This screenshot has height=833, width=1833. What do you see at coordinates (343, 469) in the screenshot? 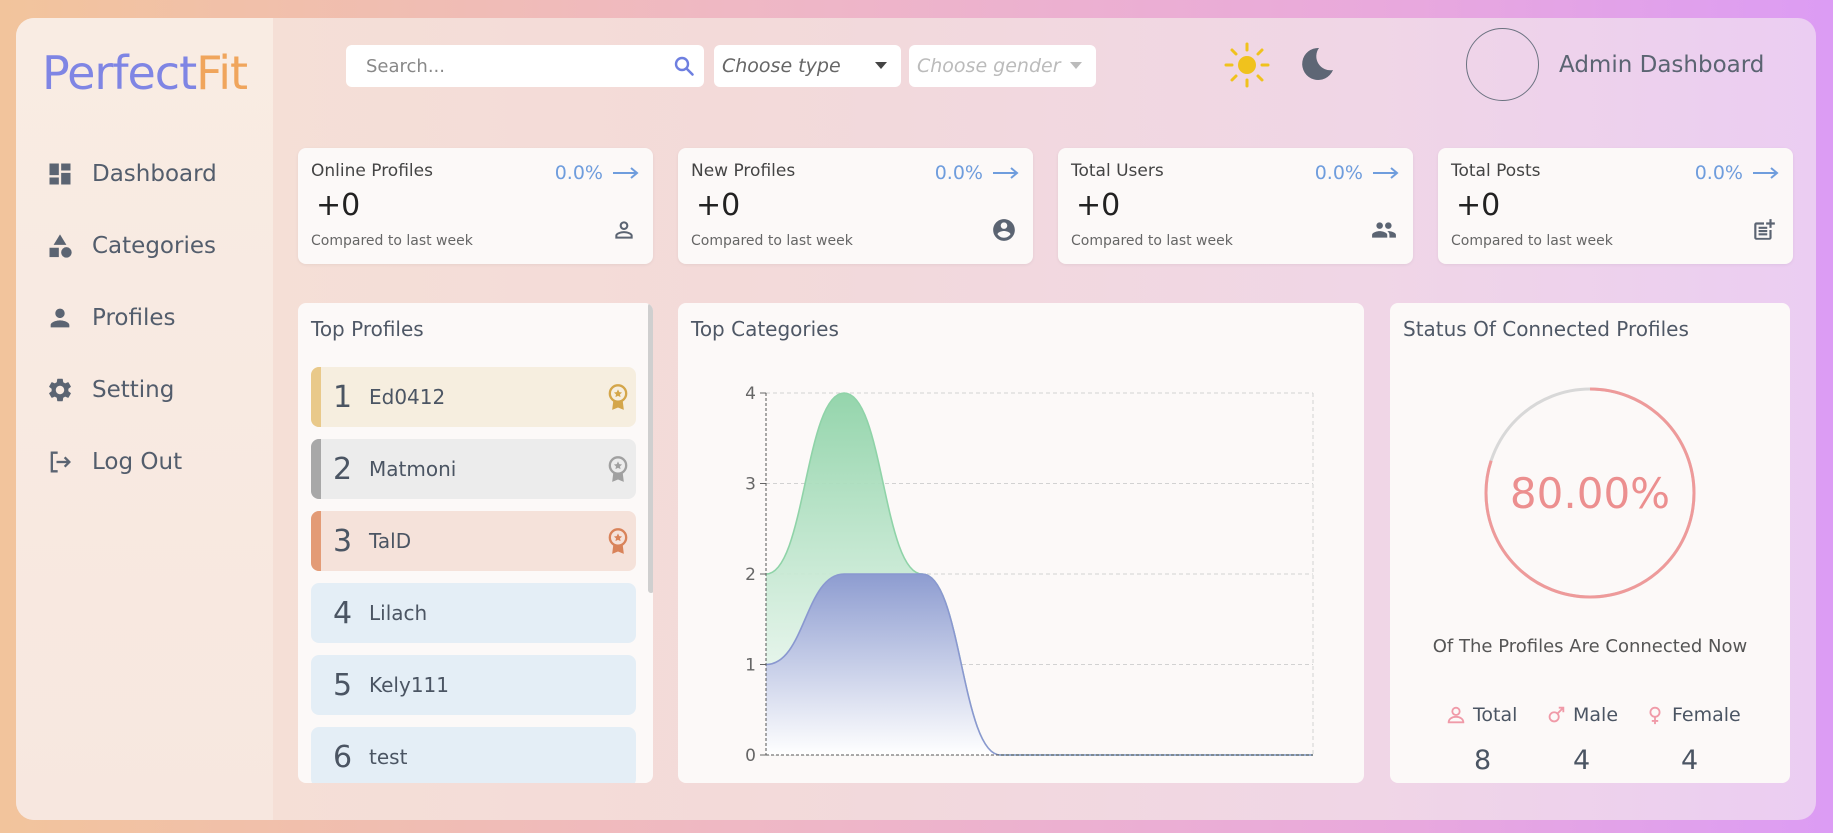
I see `profile-rank: 2` at bounding box center [343, 469].